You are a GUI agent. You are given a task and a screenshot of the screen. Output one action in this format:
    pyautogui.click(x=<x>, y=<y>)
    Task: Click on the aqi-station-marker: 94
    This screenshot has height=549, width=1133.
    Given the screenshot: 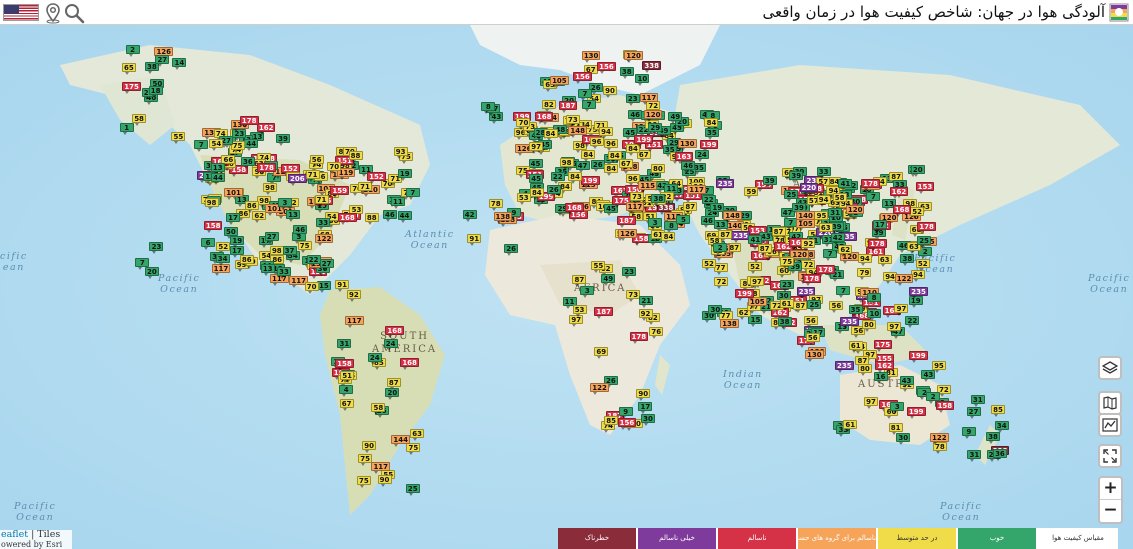 What is the action you would take?
    pyautogui.click(x=917, y=276)
    